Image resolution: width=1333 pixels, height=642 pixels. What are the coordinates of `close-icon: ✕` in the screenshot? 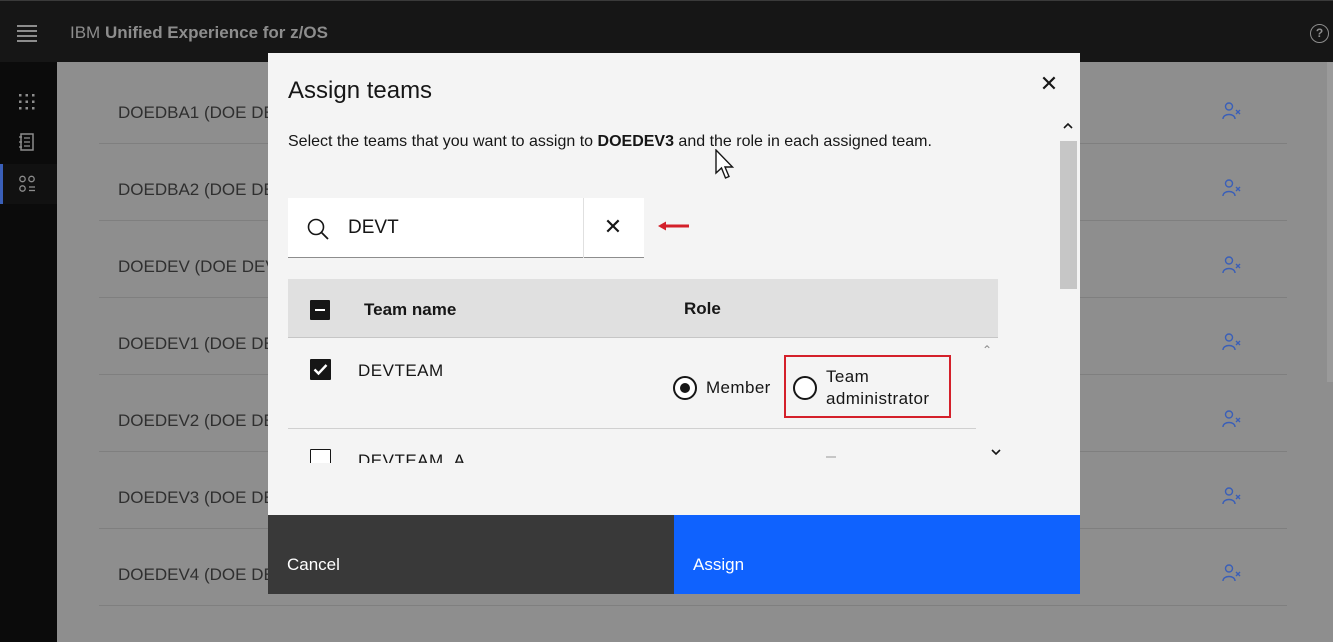 It's located at (1049, 84).